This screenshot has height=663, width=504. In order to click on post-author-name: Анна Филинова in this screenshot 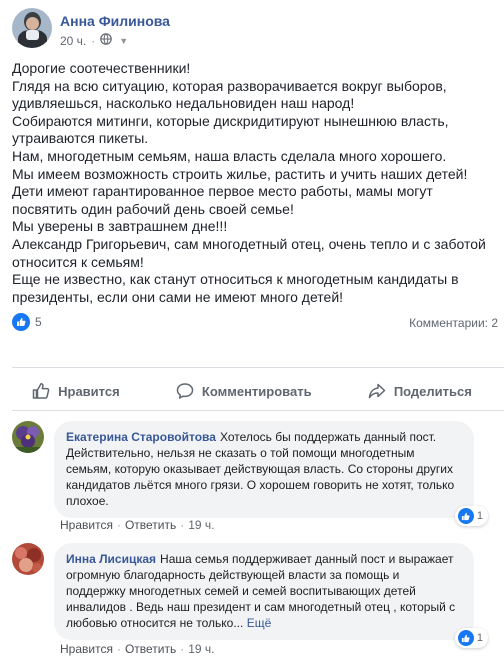, I will do `click(115, 21)`.